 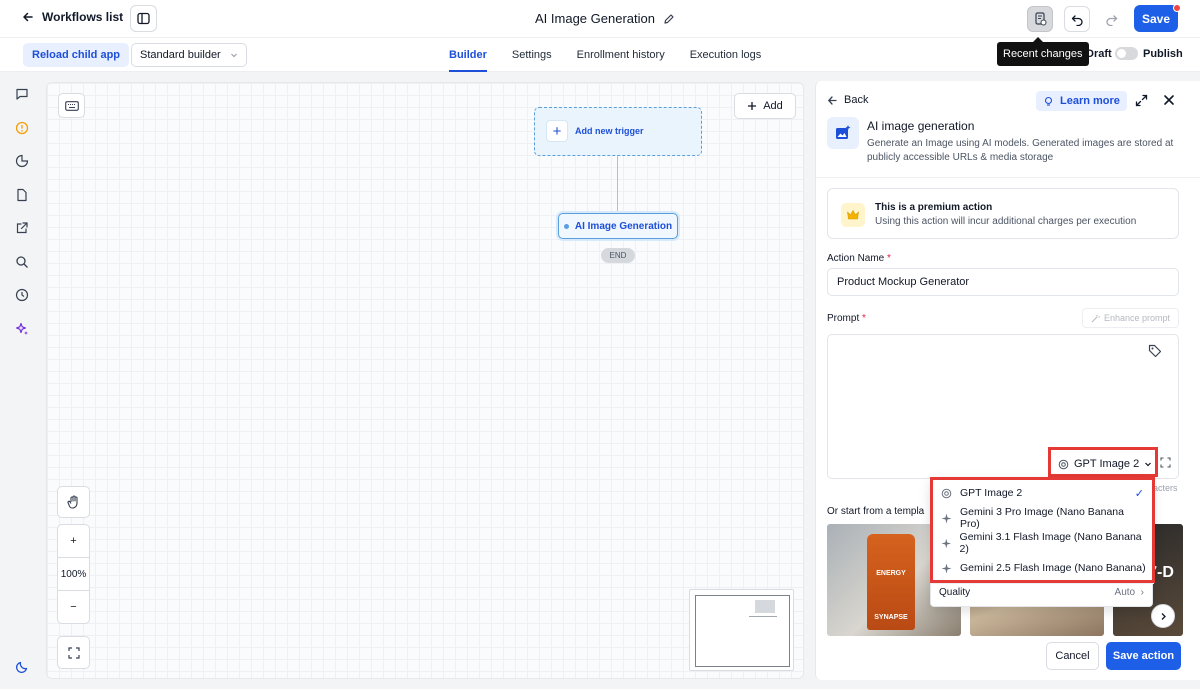 I want to click on top-bar: Workflows list AI Image Generation Save, so click(x=600, y=19).